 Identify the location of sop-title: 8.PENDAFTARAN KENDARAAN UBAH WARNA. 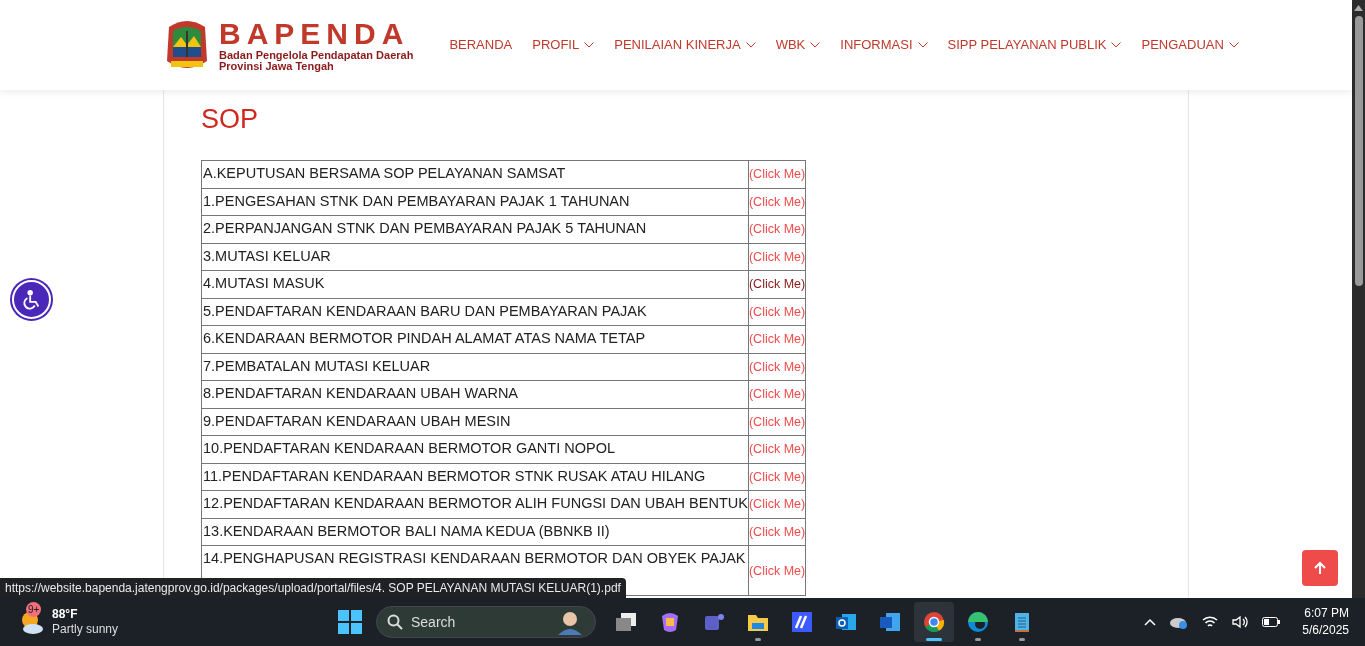
(475, 394).